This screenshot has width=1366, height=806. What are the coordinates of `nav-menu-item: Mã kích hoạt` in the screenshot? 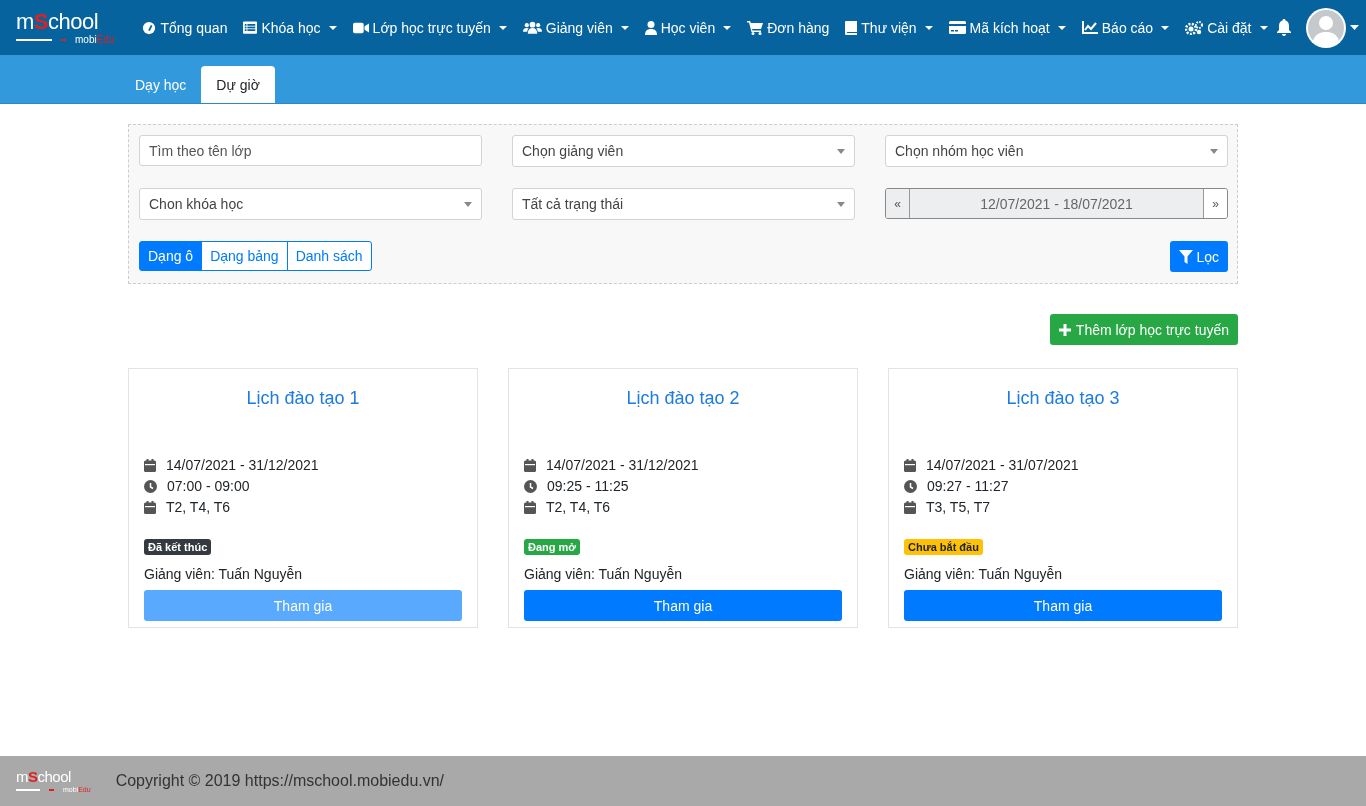 It's located at (1007, 27).